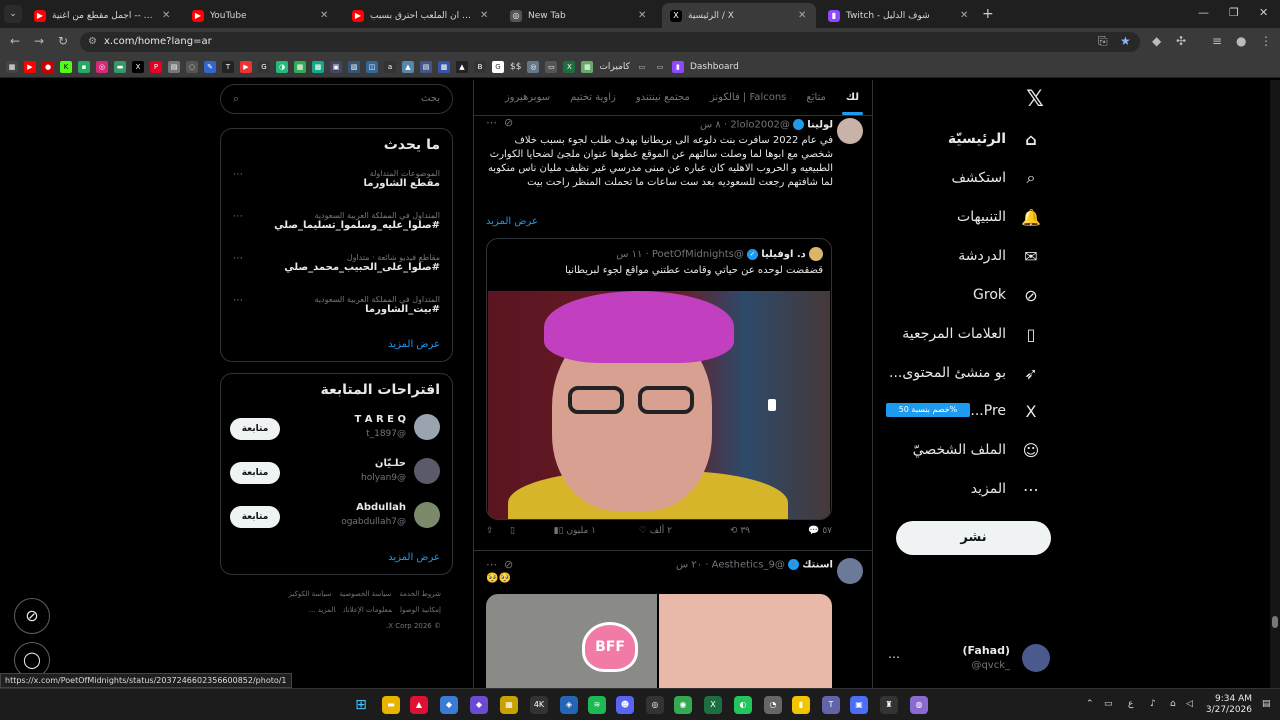 The height and width of the screenshot is (720, 1280). I want to click on bookmark-icon: ◎, so click(533, 66).